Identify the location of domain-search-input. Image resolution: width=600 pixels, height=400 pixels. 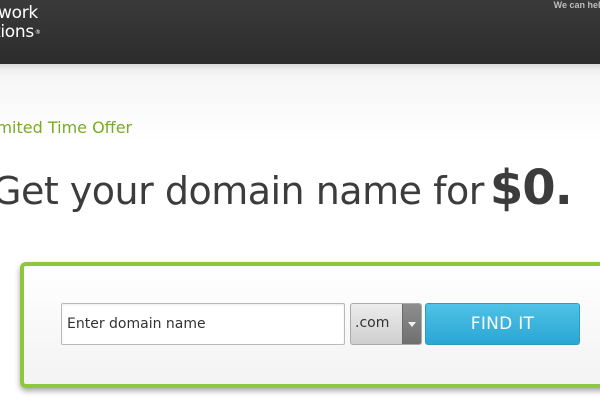
(203, 324).